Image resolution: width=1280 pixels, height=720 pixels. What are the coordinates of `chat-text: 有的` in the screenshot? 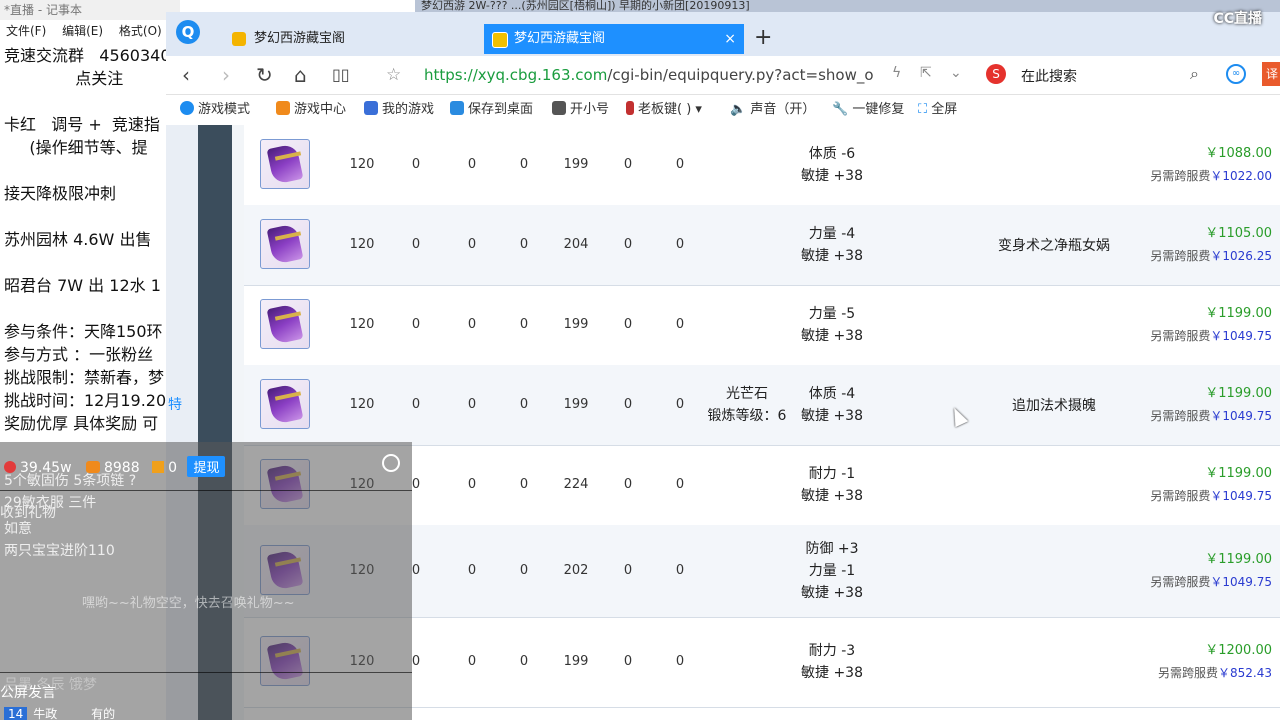 It's located at (103, 713).